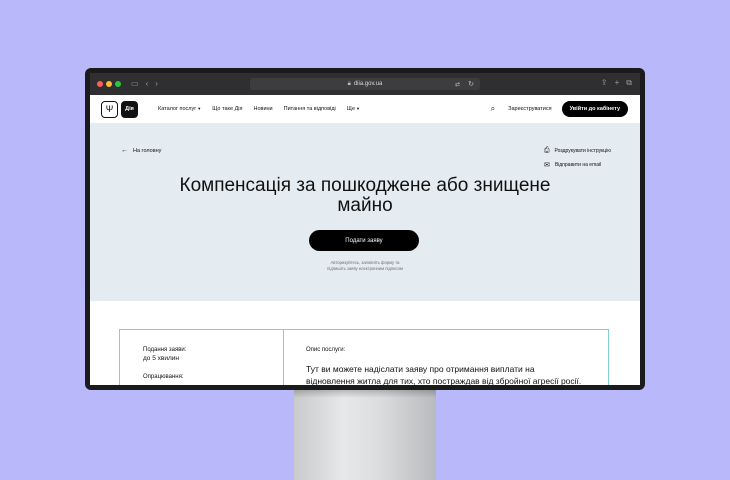 The height and width of the screenshot is (480, 730). I want to click on browser-actions: ⇪ + ⧉, so click(616, 83).